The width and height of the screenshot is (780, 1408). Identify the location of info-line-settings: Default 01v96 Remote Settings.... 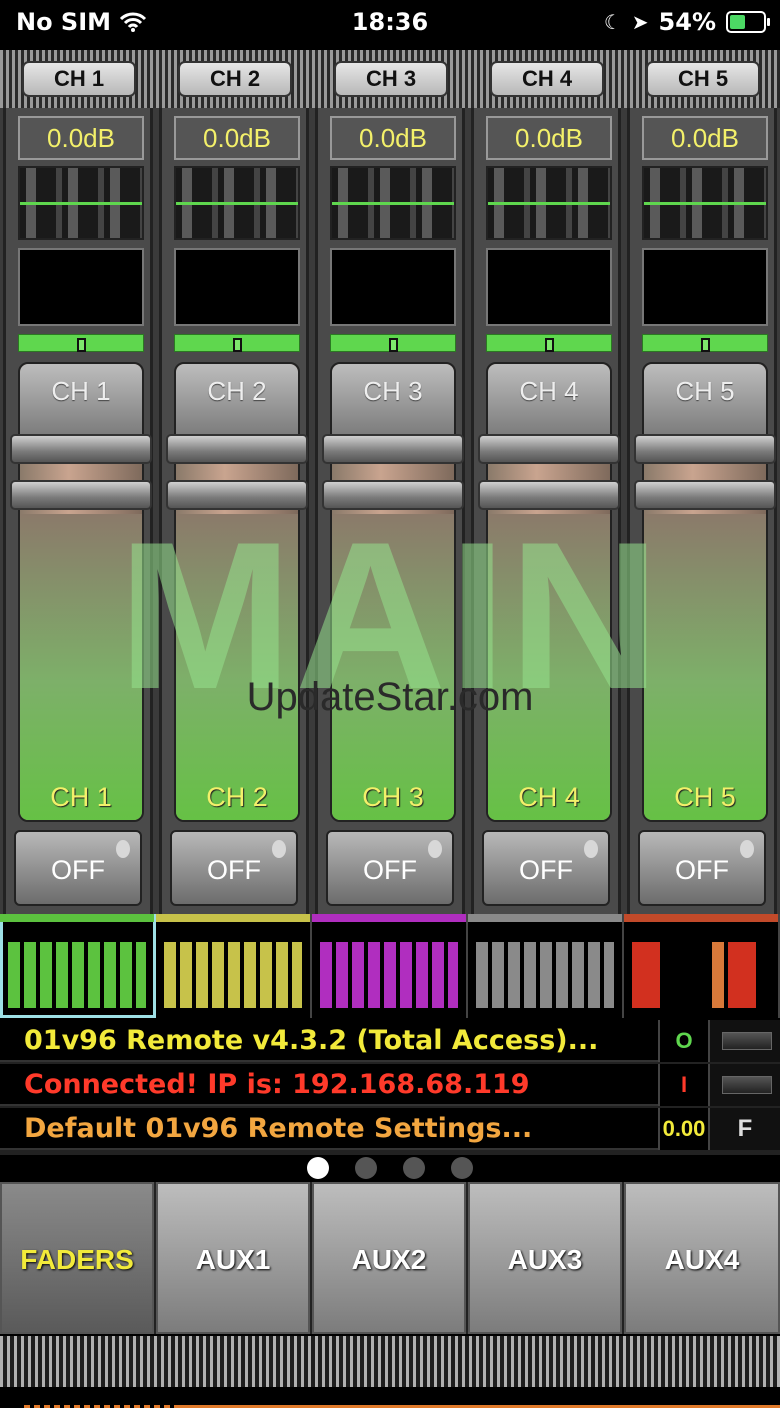
(329, 1129).